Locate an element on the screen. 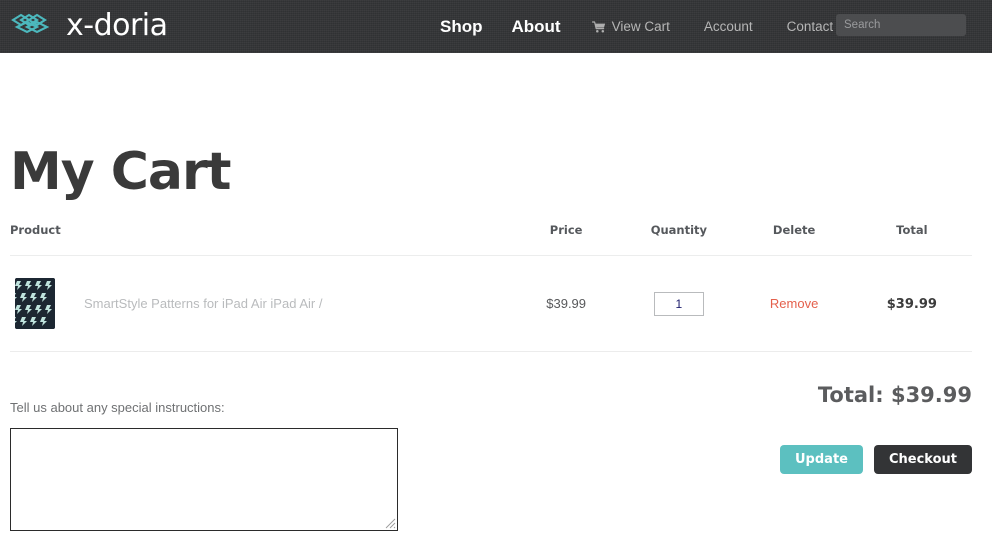 This screenshot has height=535, width=992. page-title: My Cart is located at coordinates (120, 172).